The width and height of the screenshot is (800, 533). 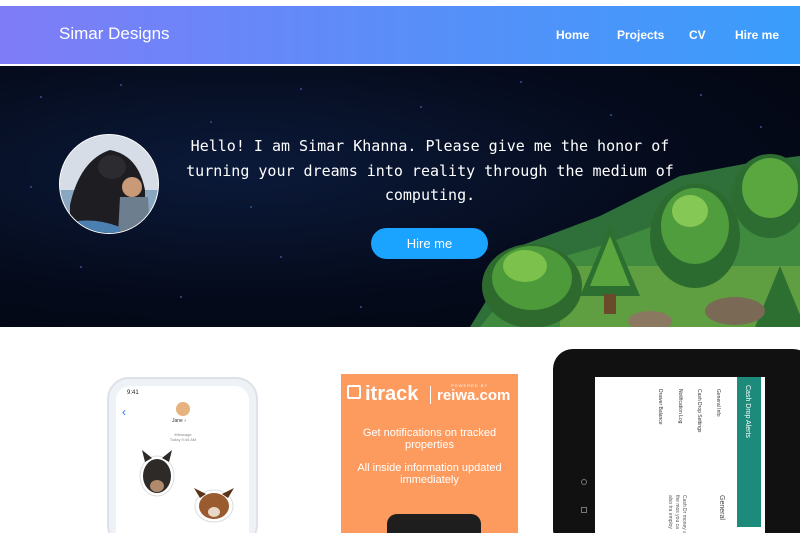 I want to click on nav-link-cv: CV, so click(x=697, y=35).